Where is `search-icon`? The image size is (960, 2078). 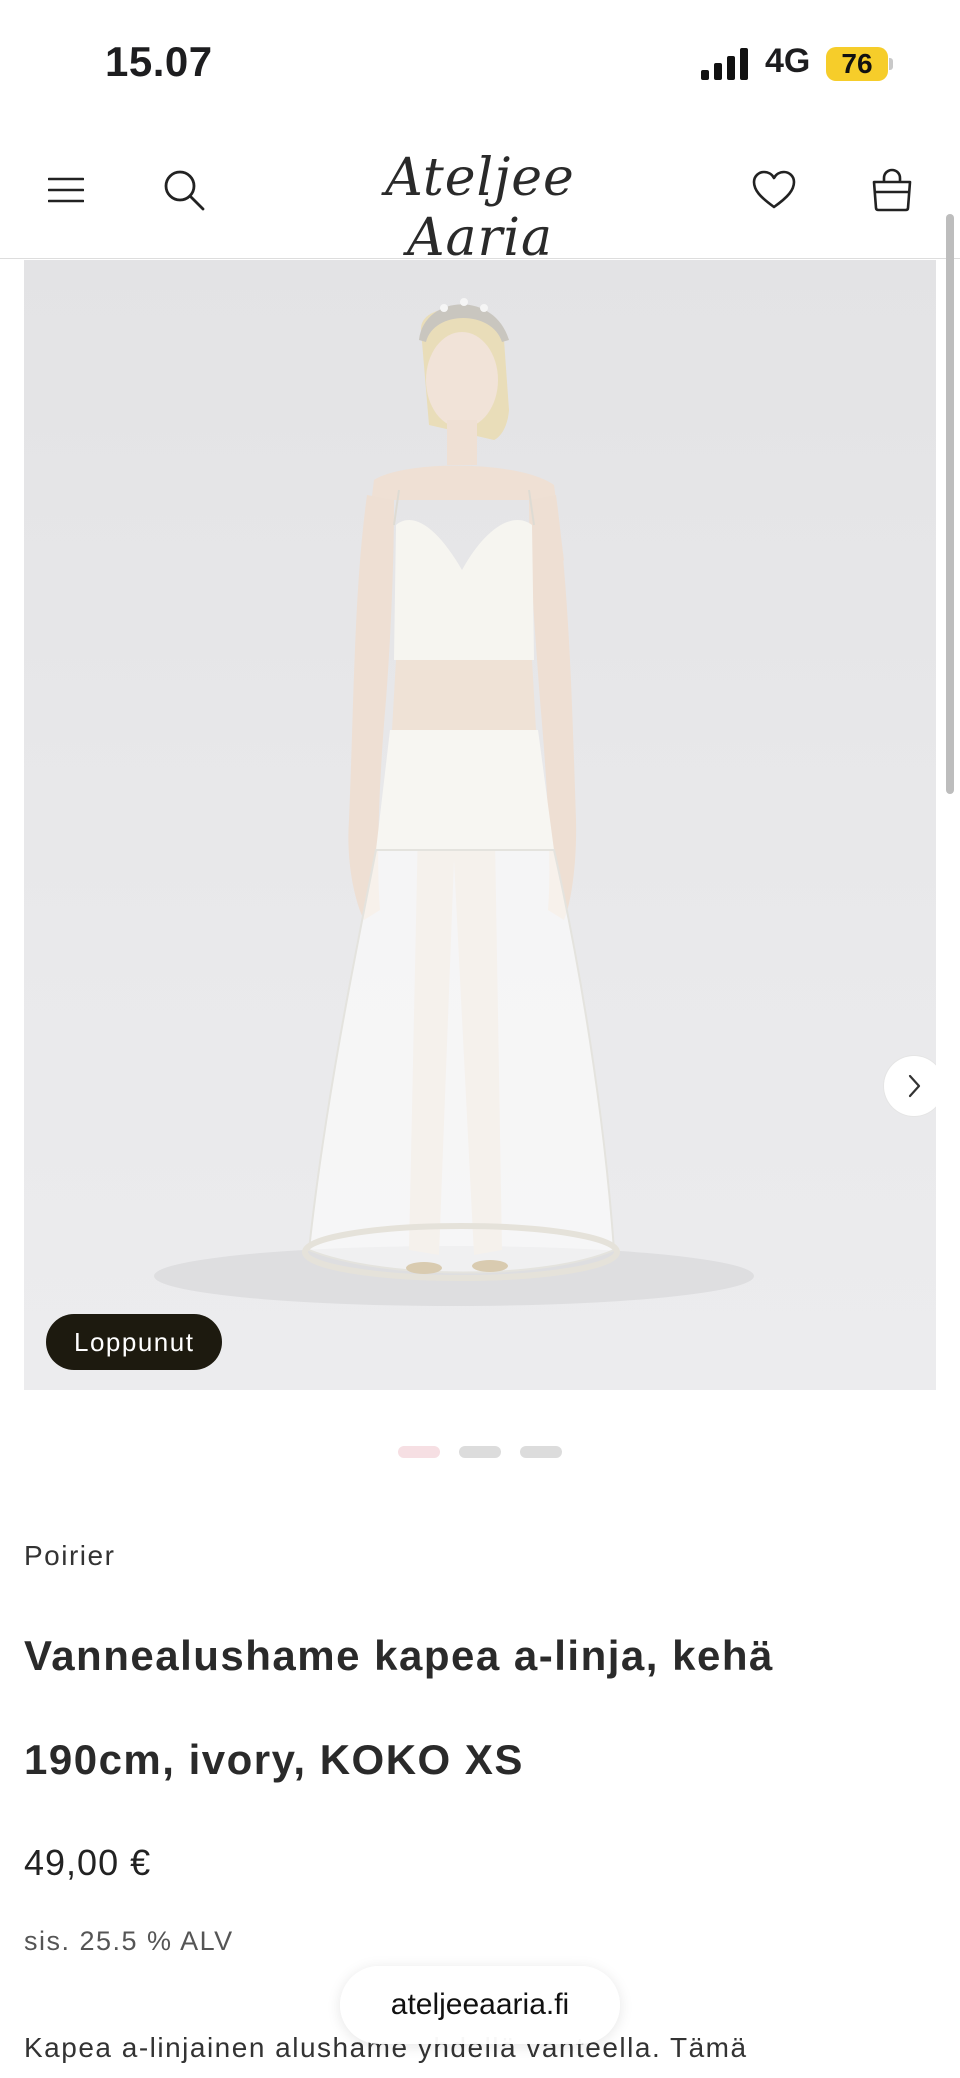 search-icon is located at coordinates (184, 190).